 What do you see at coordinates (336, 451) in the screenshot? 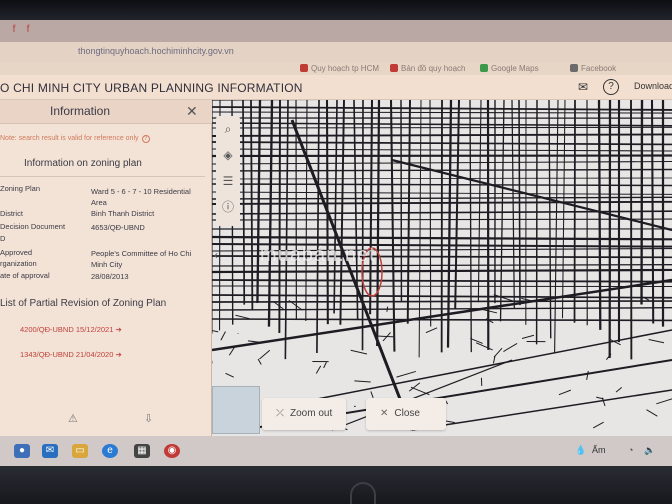
I see `windows-taskbar: ● ✉ ▭ e ▦ ◉ 💧 Ấm ◔ 🔈` at bounding box center [336, 451].